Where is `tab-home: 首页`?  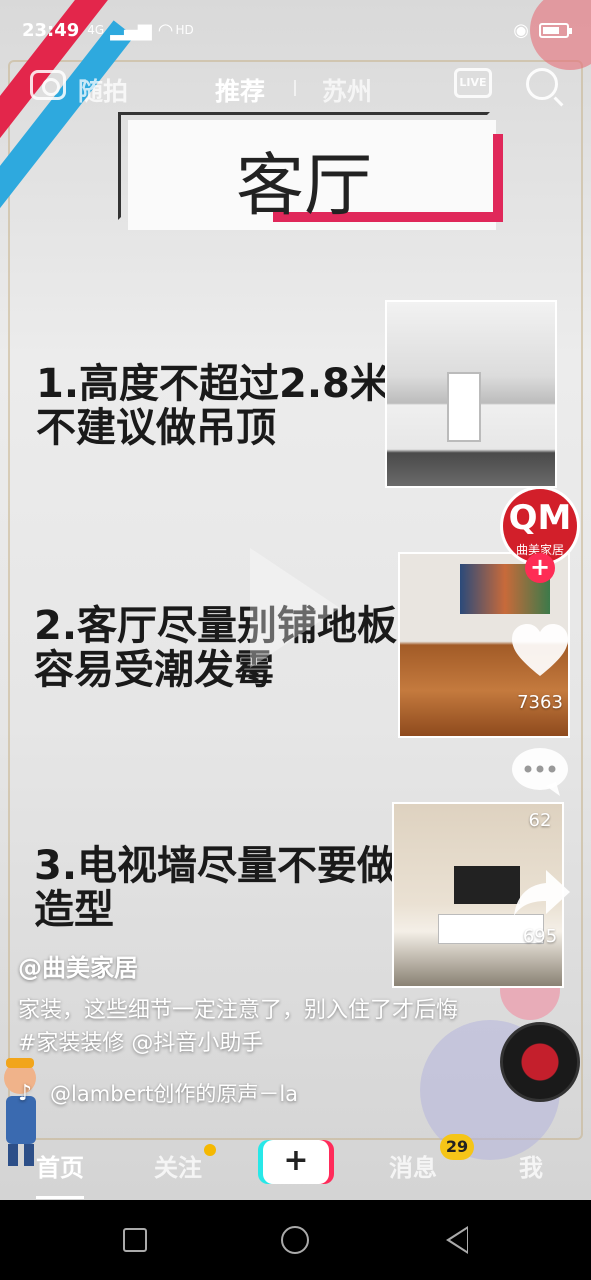 tab-home: 首页 is located at coordinates (60, 1165).